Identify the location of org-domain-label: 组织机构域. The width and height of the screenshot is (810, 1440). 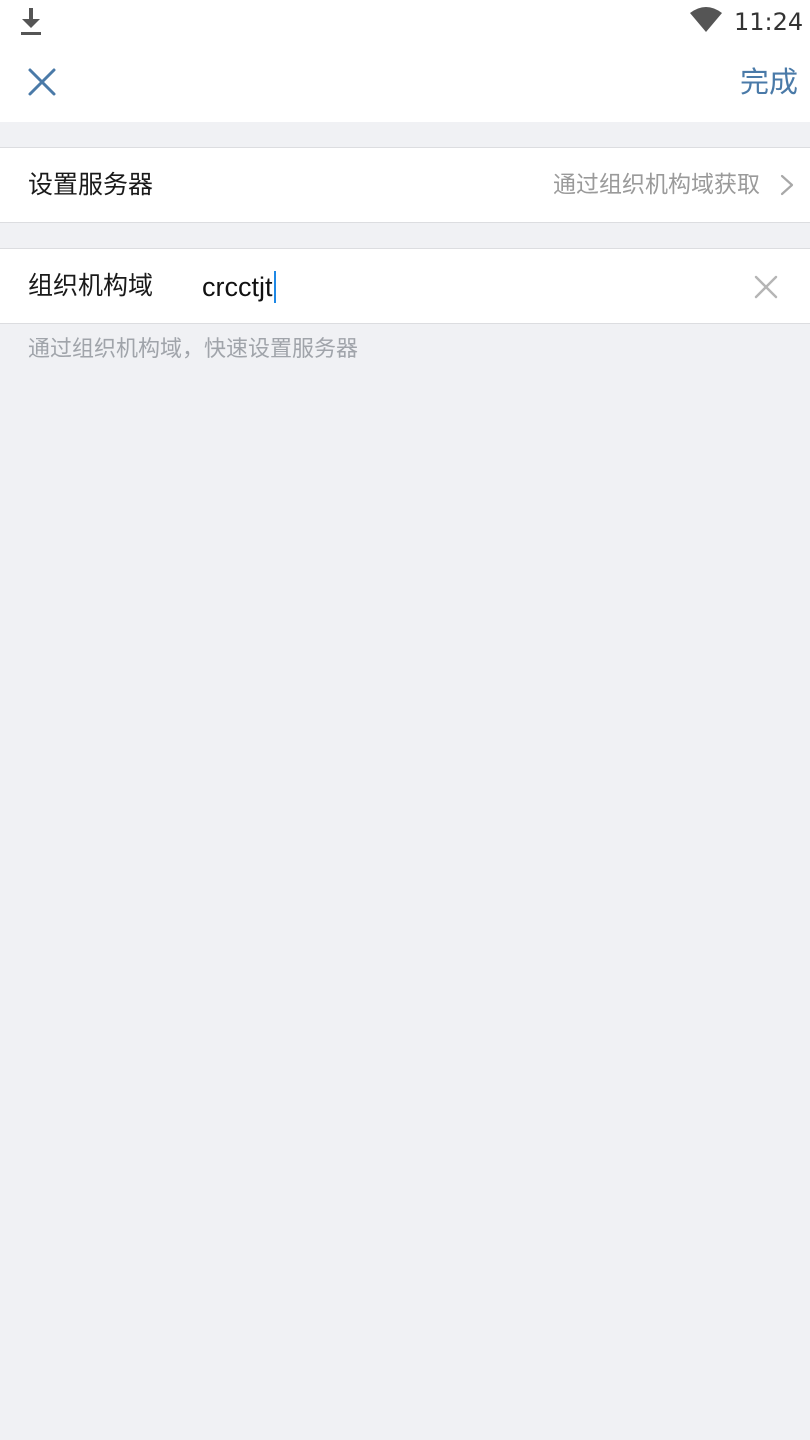
(91, 285).